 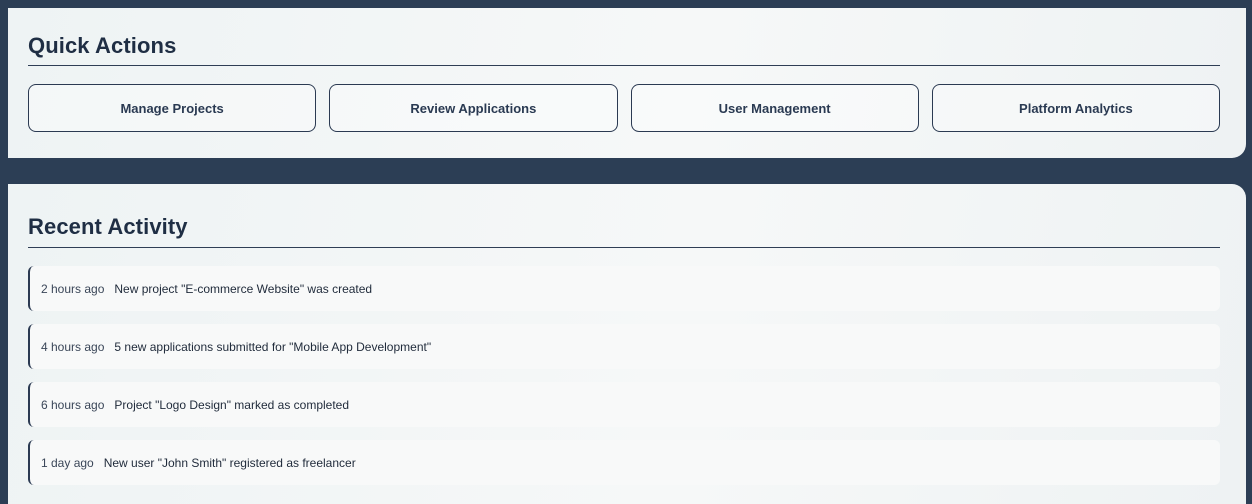 I want to click on user-management-button: User Management, so click(x=774, y=108).